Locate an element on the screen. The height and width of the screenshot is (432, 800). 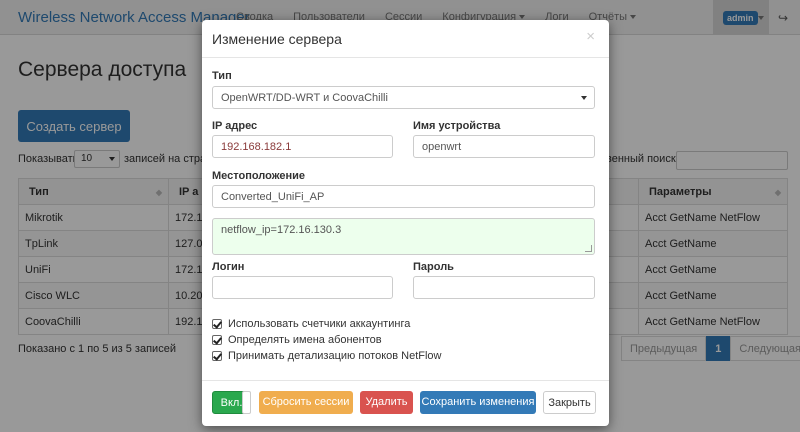
chevron-down-icon is located at coordinates (584, 98).